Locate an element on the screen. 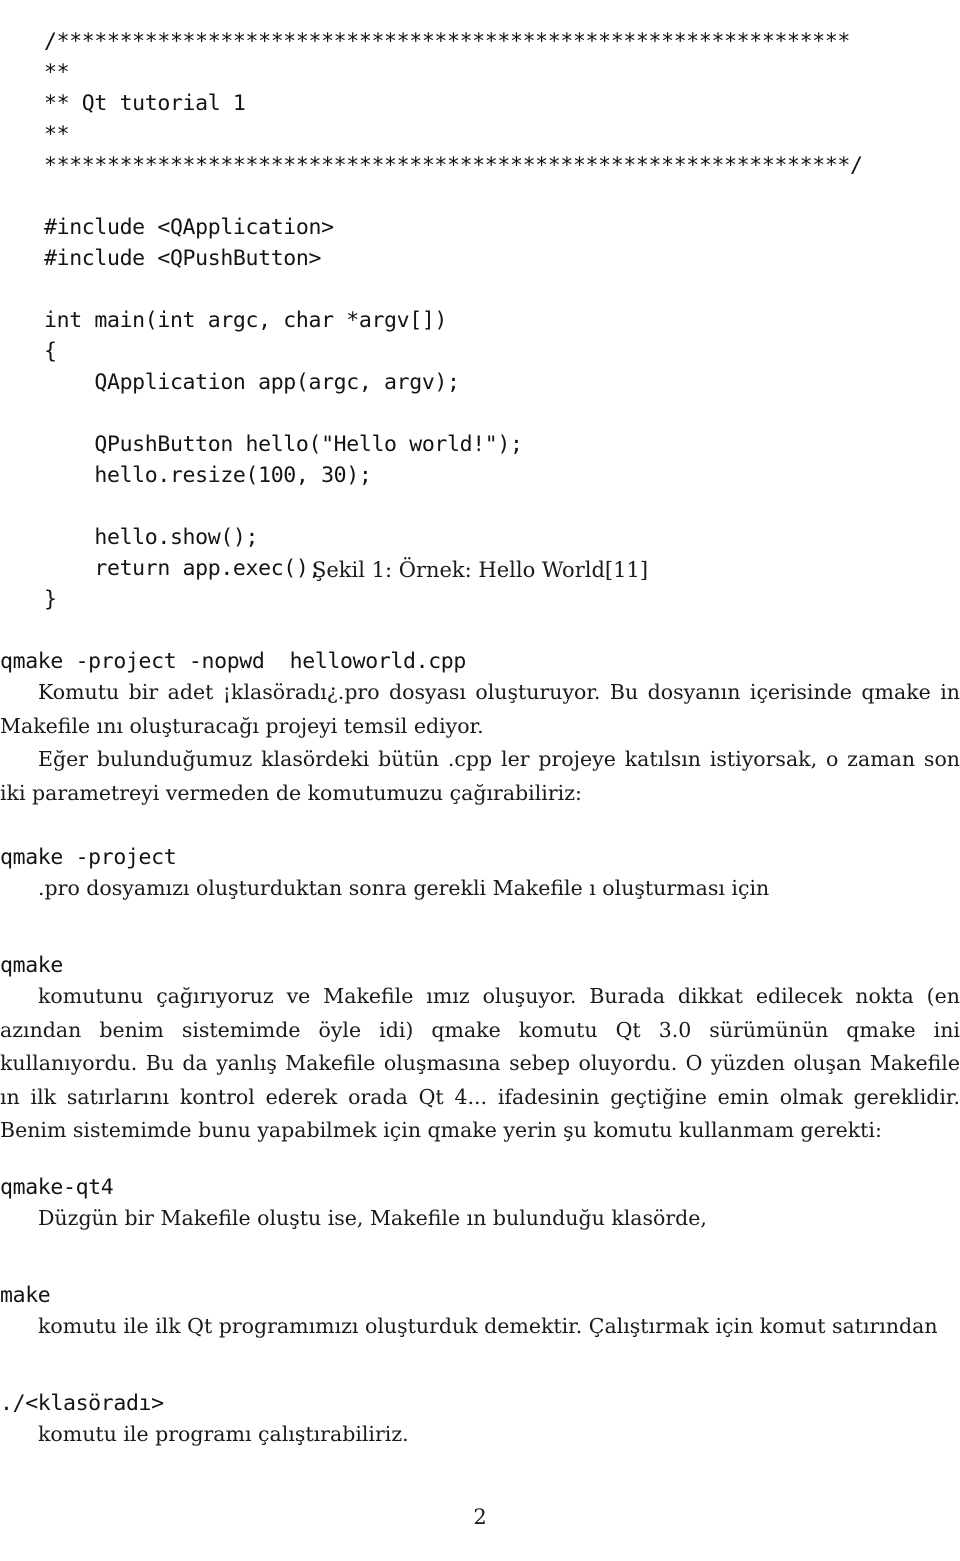 This screenshot has height=1561, width=960. command-run-program: ./<klasöradı> is located at coordinates (82, 1403).